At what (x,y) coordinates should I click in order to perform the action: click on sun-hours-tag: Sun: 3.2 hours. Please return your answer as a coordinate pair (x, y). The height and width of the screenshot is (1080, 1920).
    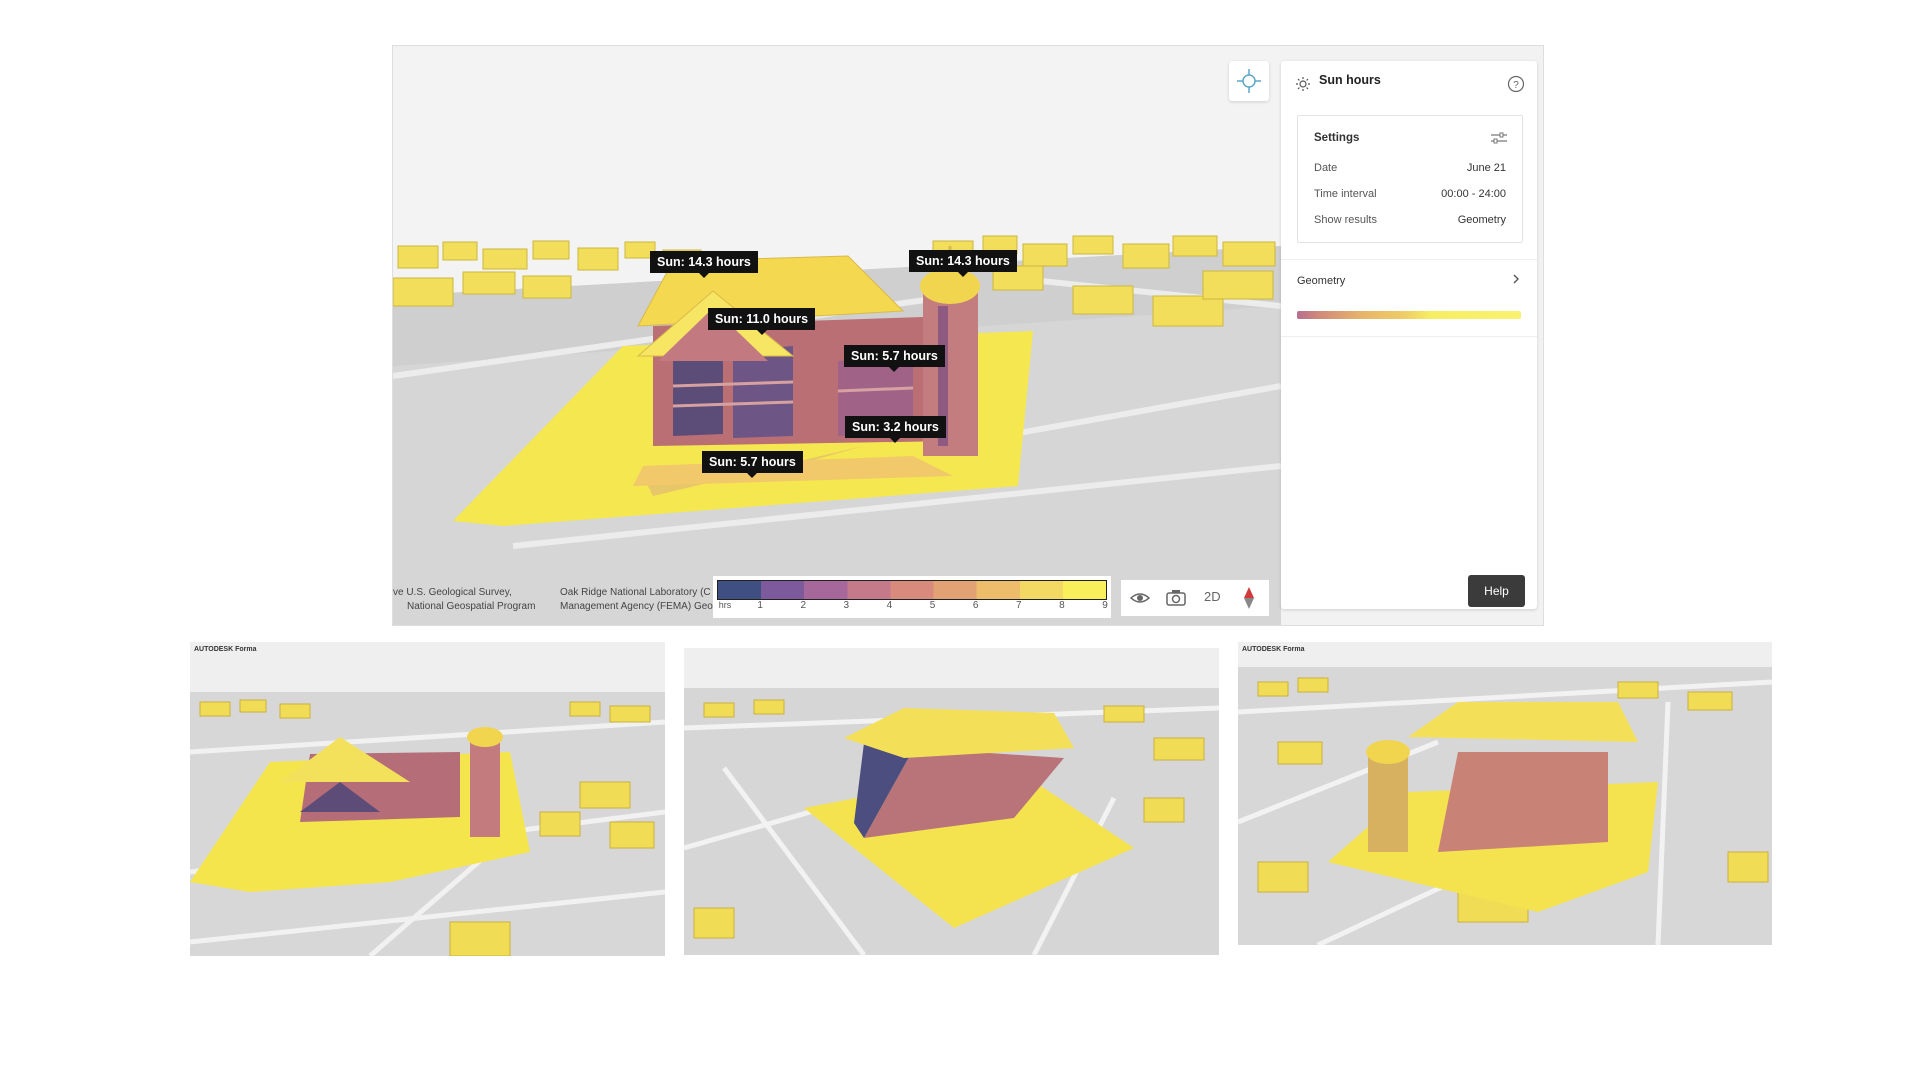
    Looking at the image, I should click on (895, 429).